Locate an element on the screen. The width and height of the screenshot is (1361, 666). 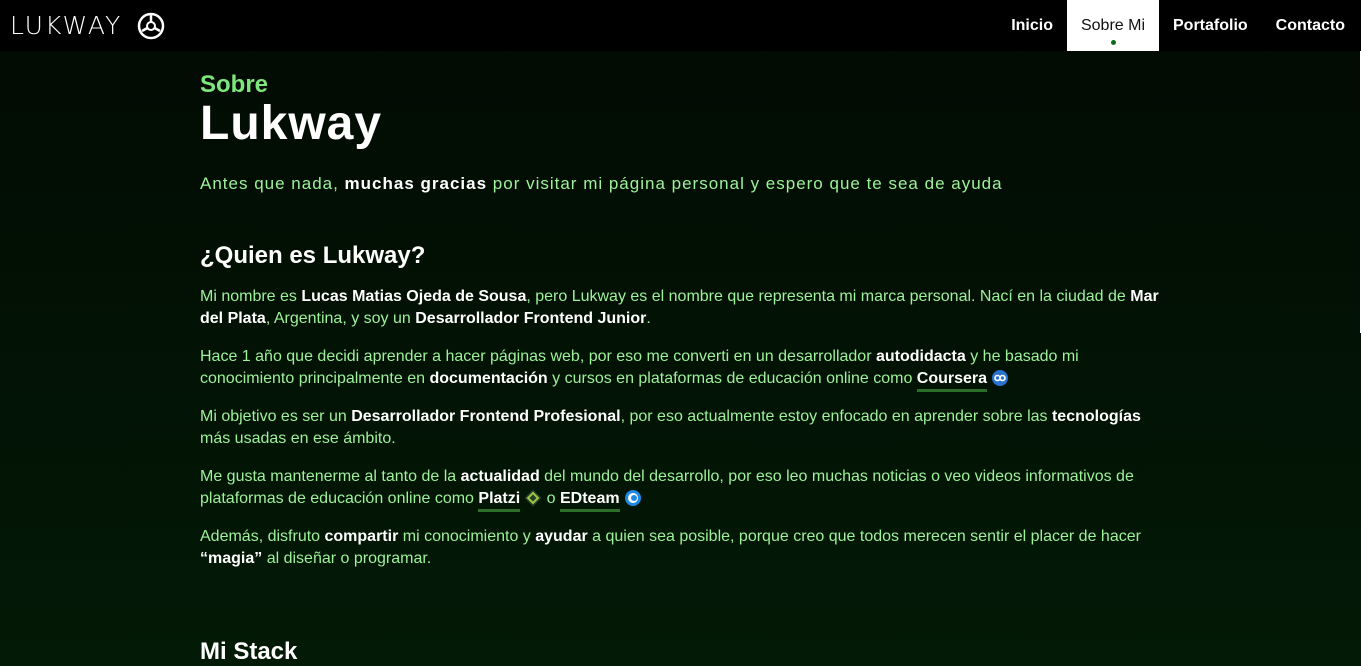
p5-g: al diseñar o programar. is located at coordinates (347, 558).